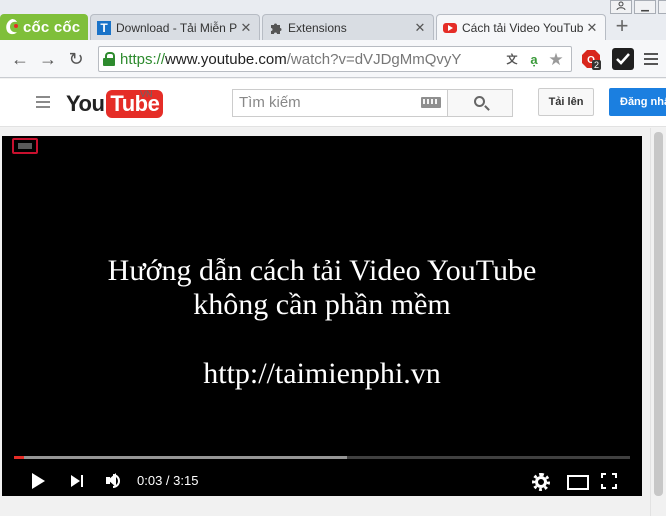  Describe the element at coordinates (104, 27) in the screenshot. I see `taimienphi-favicon-icon: T` at that location.